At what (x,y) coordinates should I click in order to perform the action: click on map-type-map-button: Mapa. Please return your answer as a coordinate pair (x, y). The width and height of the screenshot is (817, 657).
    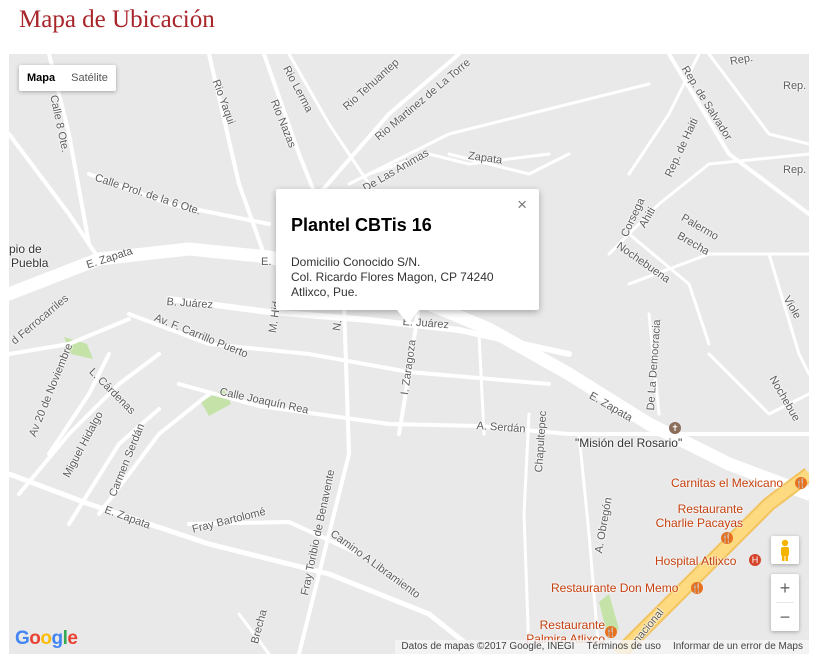
    Looking at the image, I should click on (41, 78).